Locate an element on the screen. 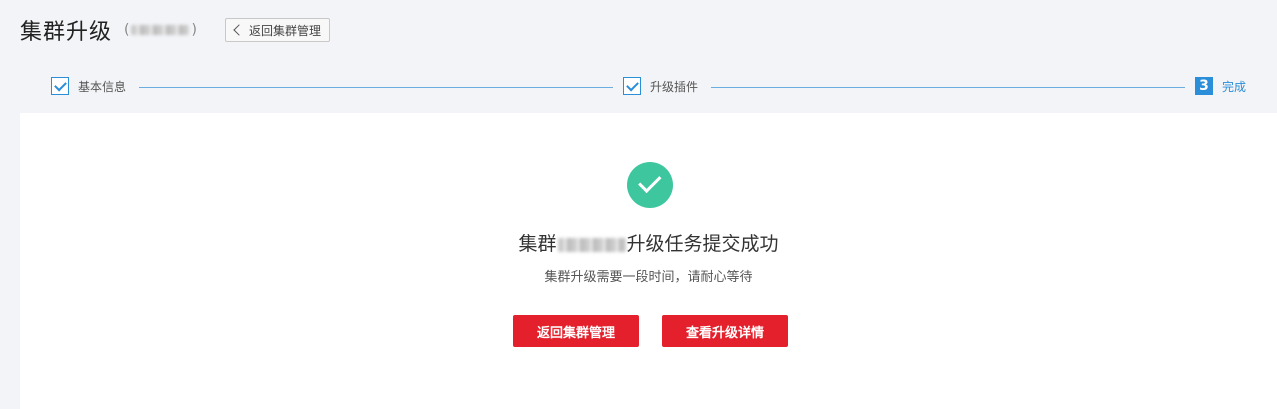 The image size is (1277, 409). step-basic-info: 基本信息 is located at coordinates (88, 86).